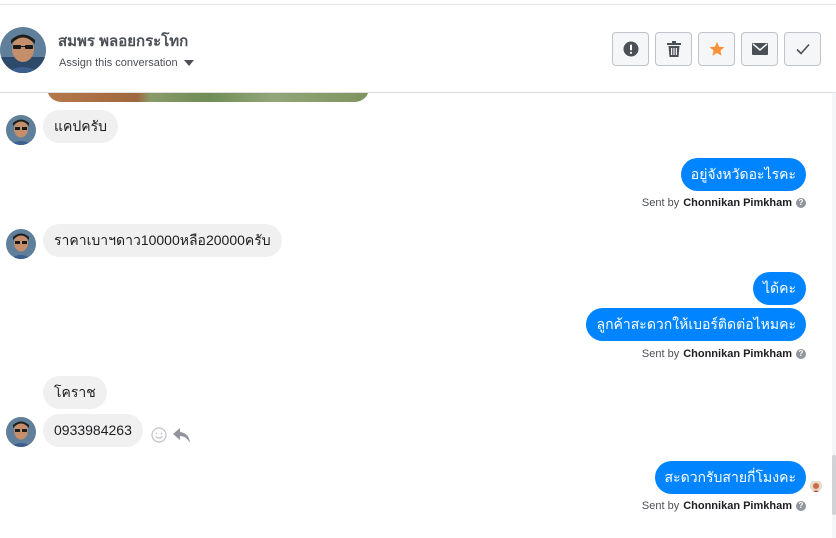 The height and width of the screenshot is (538, 836). What do you see at coordinates (743, 174) in the screenshot?
I see `outgoing-message: อยู่จังหวัดอะไรคะ` at bounding box center [743, 174].